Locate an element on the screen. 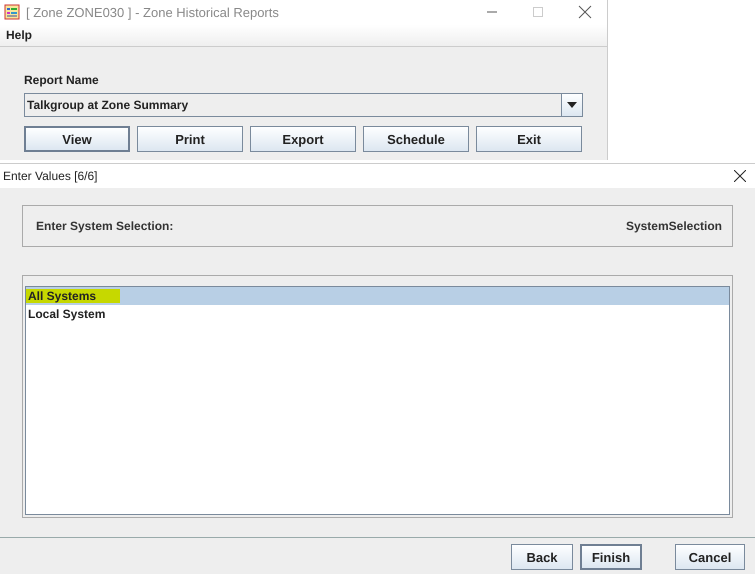 The width and height of the screenshot is (755, 574). app-icon is located at coordinates (12, 12).